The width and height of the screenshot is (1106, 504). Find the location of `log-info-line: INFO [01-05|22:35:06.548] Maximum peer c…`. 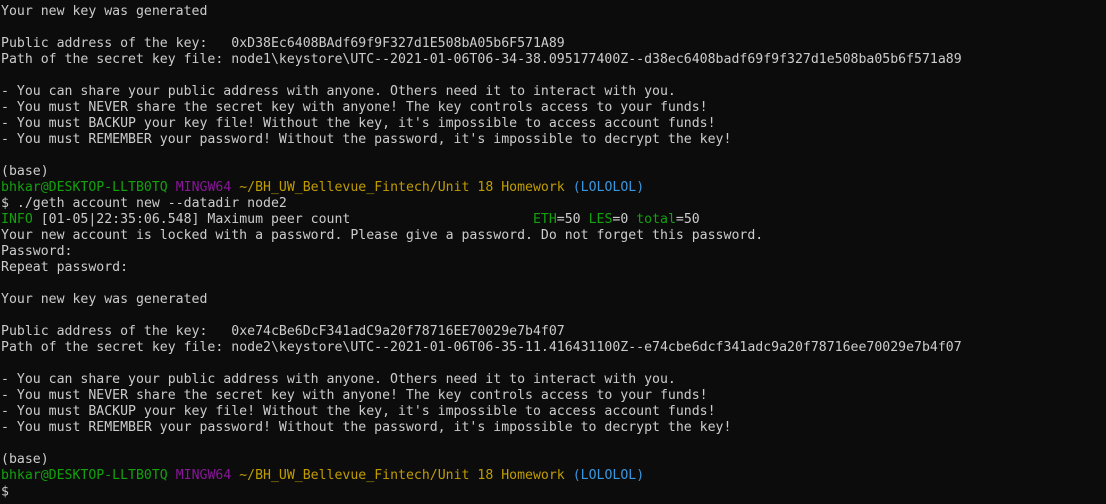

log-info-line: INFO [01-05|22:35:06.548] Maximum peer c… is located at coordinates (553, 220).